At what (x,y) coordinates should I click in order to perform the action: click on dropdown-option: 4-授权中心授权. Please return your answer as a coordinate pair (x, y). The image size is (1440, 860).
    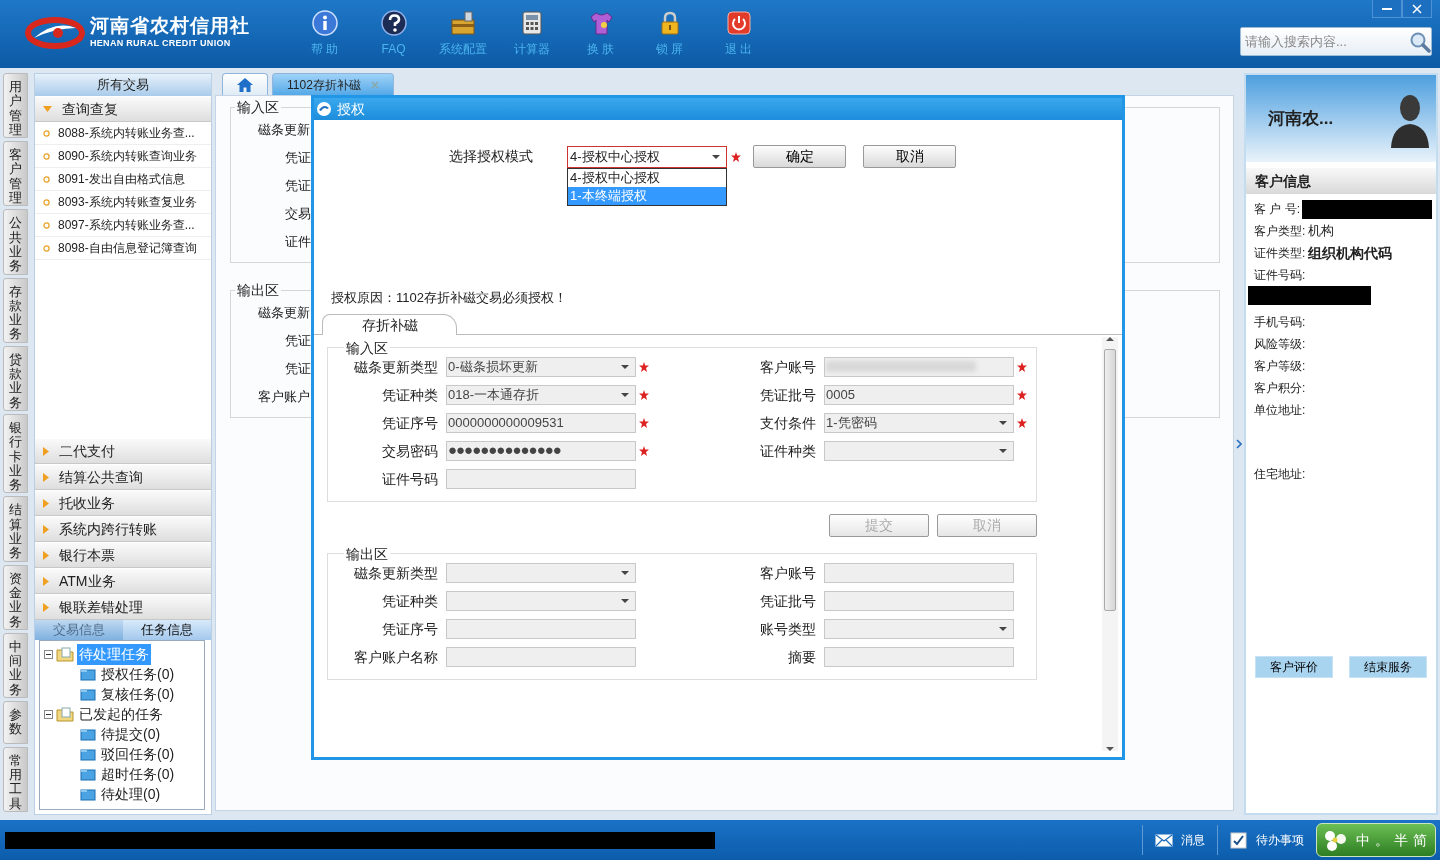
    Looking at the image, I should click on (647, 178).